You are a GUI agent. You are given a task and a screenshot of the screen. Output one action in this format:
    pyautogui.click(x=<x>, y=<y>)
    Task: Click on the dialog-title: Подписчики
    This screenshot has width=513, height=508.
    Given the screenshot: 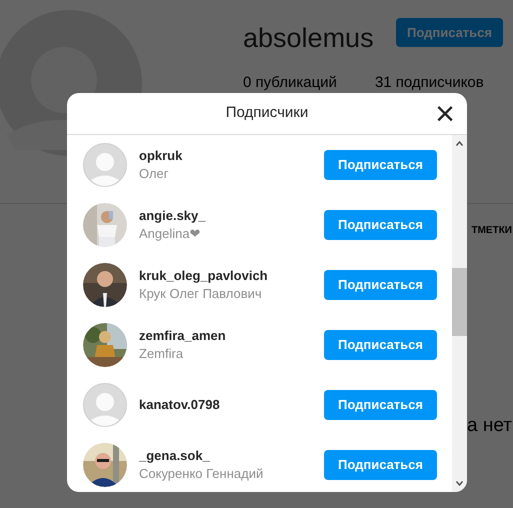 What is the action you would take?
    pyautogui.click(x=267, y=113)
    